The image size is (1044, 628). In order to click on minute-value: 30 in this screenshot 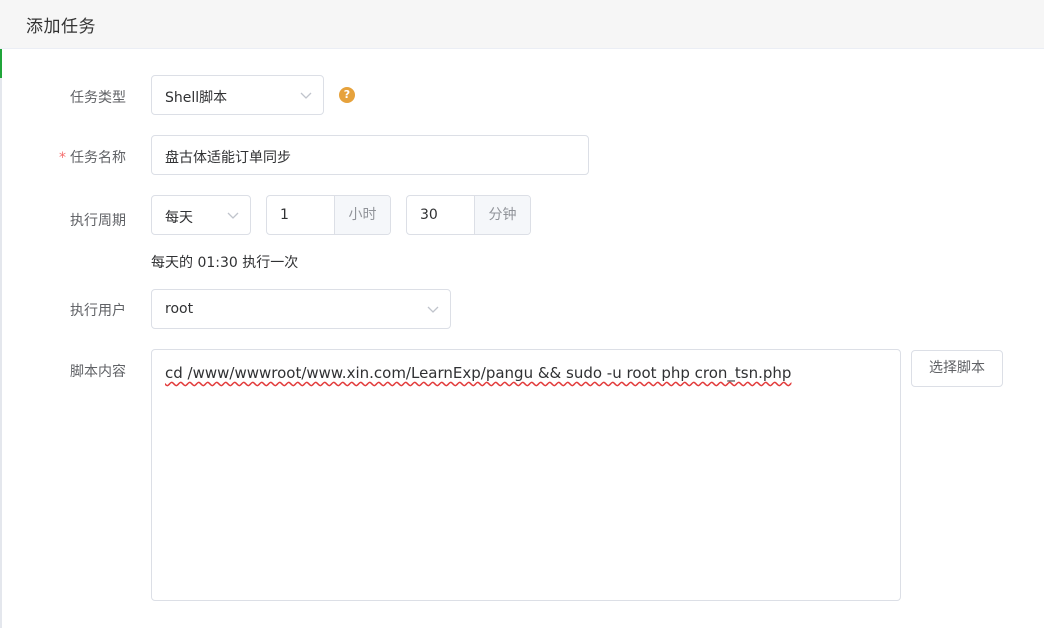, I will do `click(429, 215)`.